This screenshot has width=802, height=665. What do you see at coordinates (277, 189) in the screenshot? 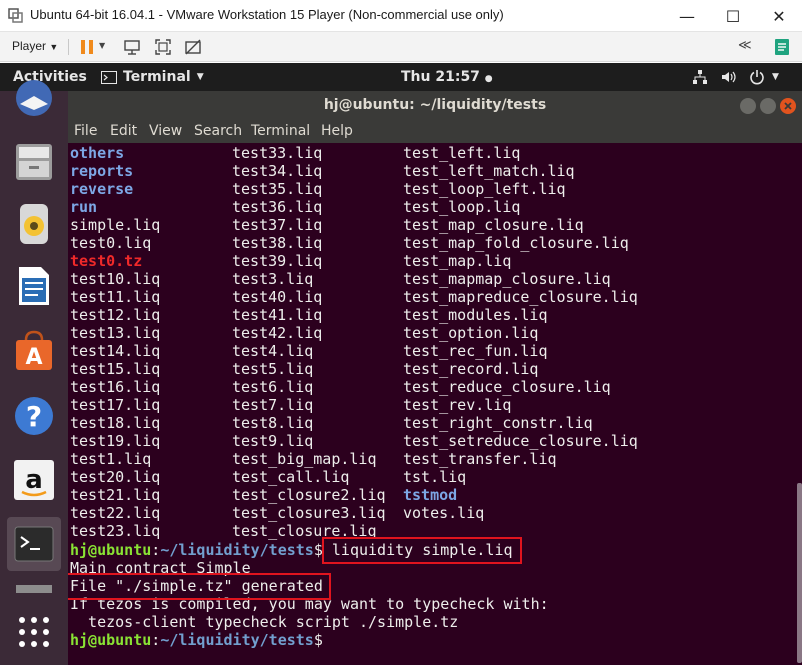
I see `listing-entry: test35.liq` at bounding box center [277, 189].